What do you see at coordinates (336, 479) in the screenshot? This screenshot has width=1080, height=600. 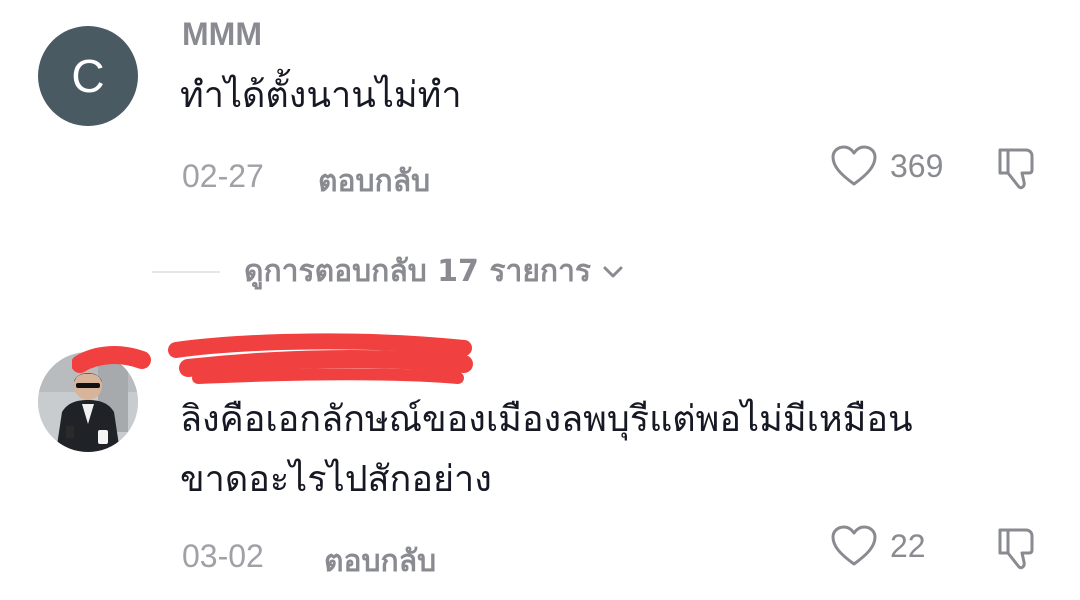 I see `comment-text-line: ขาดอะไรไปสักอย่าง` at bounding box center [336, 479].